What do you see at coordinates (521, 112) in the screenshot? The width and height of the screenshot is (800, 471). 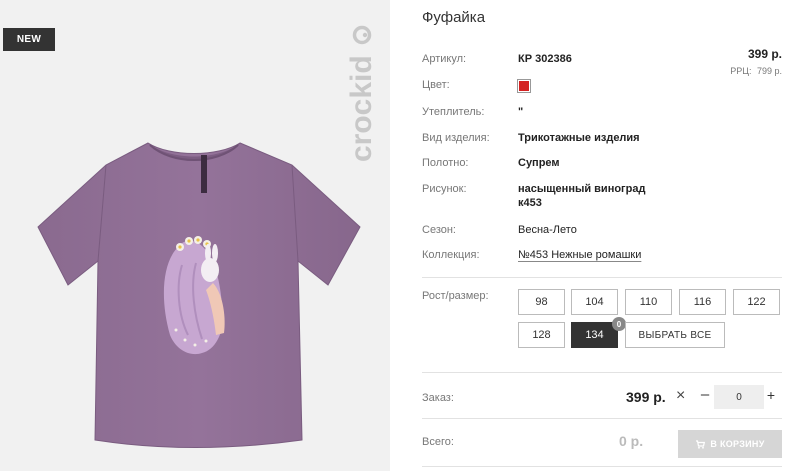 I see `attr-insulation-value: "` at bounding box center [521, 112].